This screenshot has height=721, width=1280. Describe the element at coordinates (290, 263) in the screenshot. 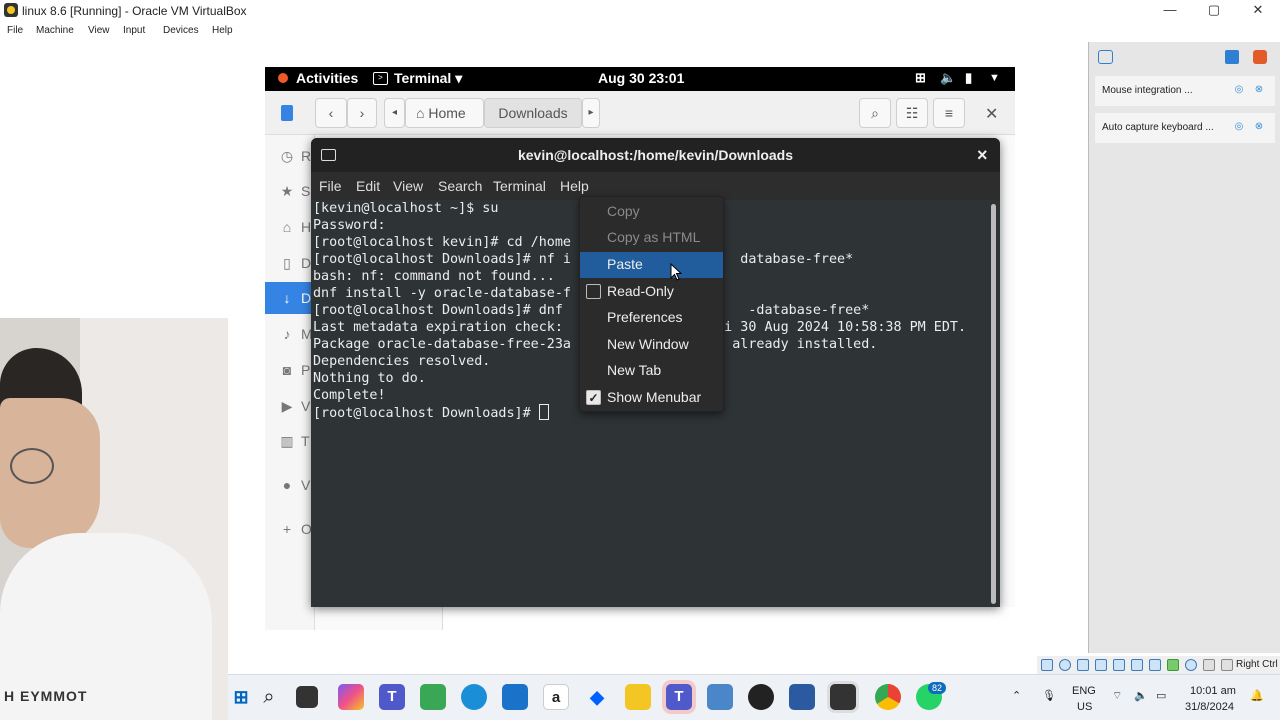

I see `sidebar-item-documents: ▯ D` at that location.